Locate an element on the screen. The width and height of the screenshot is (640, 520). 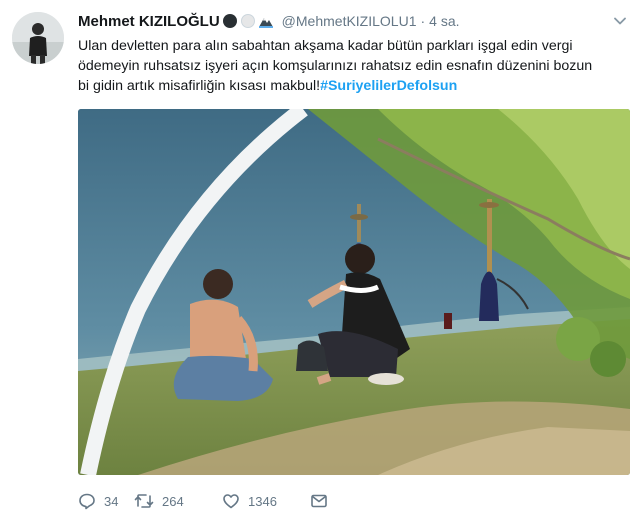
more-options-button is located at coordinates (620, 21).